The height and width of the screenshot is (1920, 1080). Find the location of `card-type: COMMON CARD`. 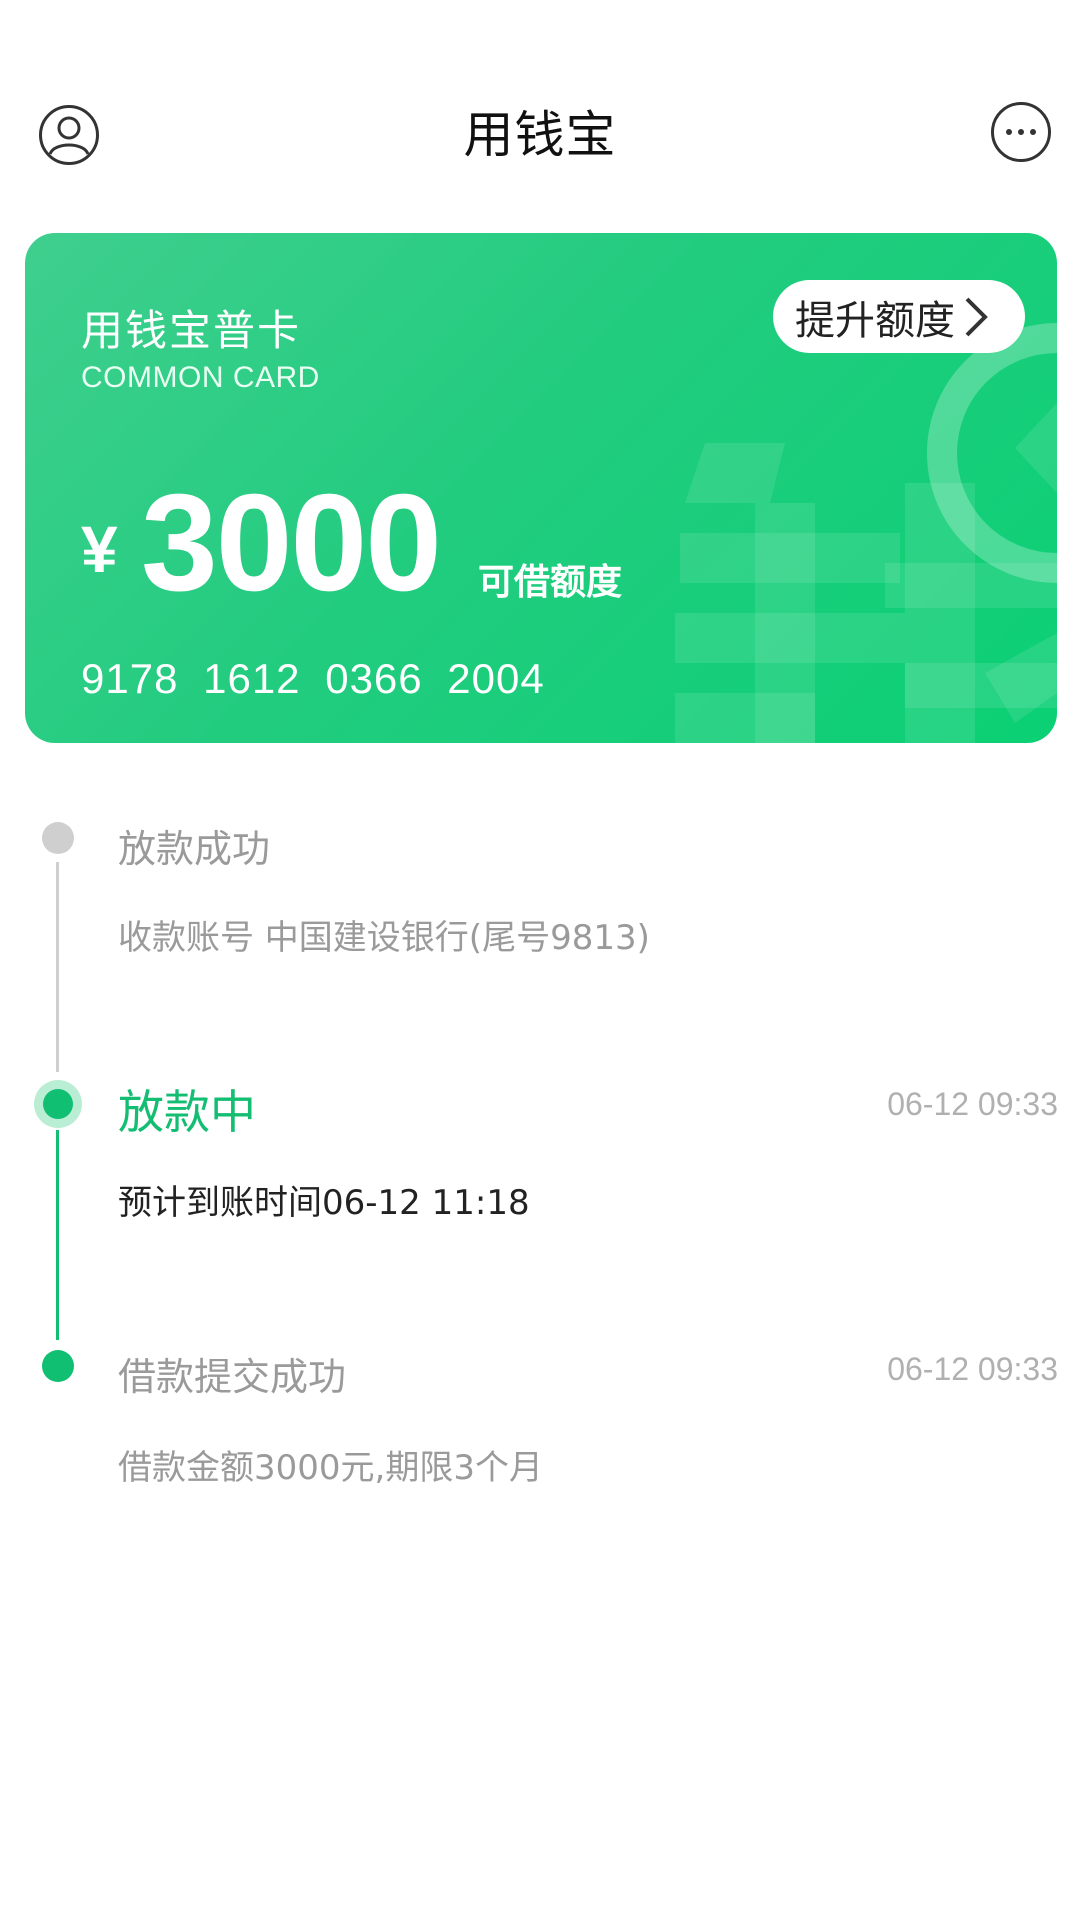

card-type: COMMON CARD is located at coordinates (200, 377).